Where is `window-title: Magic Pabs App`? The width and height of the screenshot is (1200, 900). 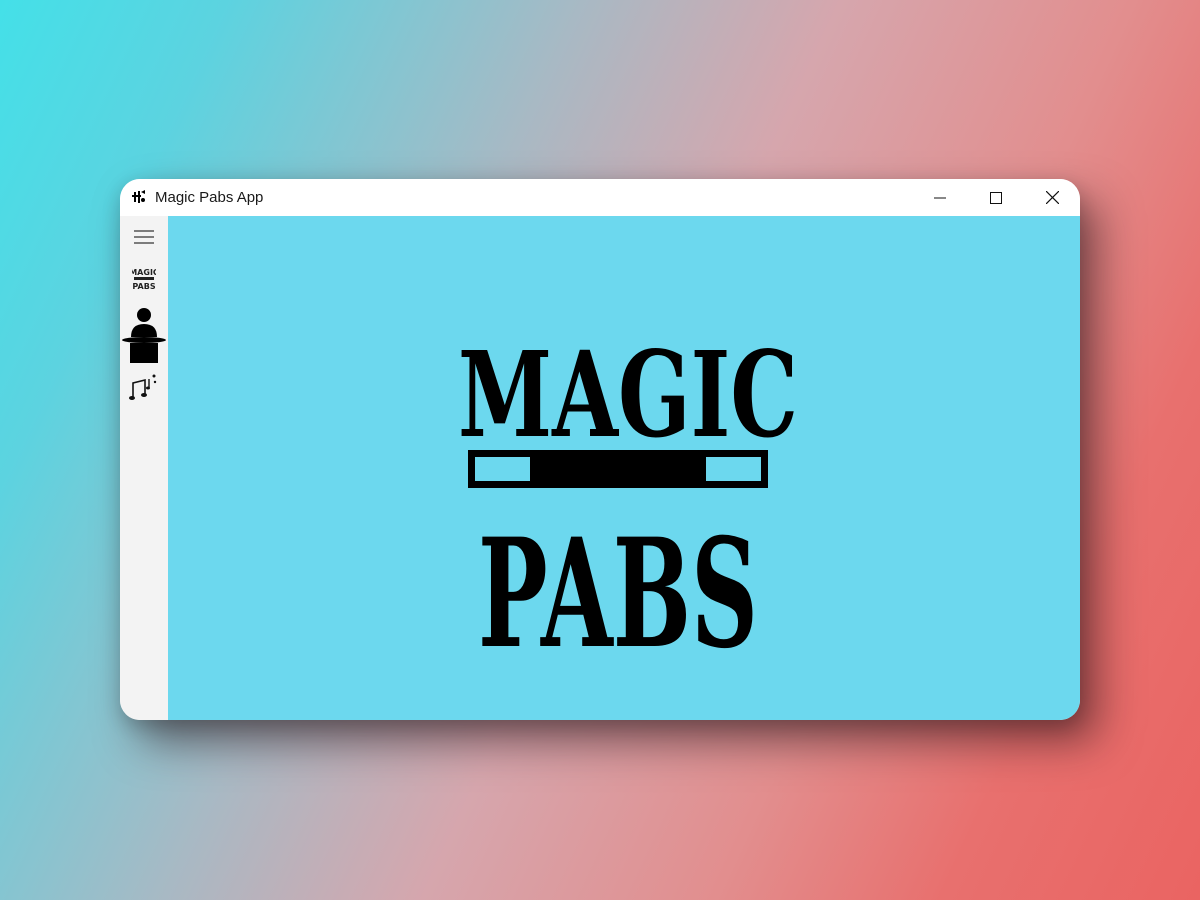 window-title: Magic Pabs App is located at coordinates (209, 197).